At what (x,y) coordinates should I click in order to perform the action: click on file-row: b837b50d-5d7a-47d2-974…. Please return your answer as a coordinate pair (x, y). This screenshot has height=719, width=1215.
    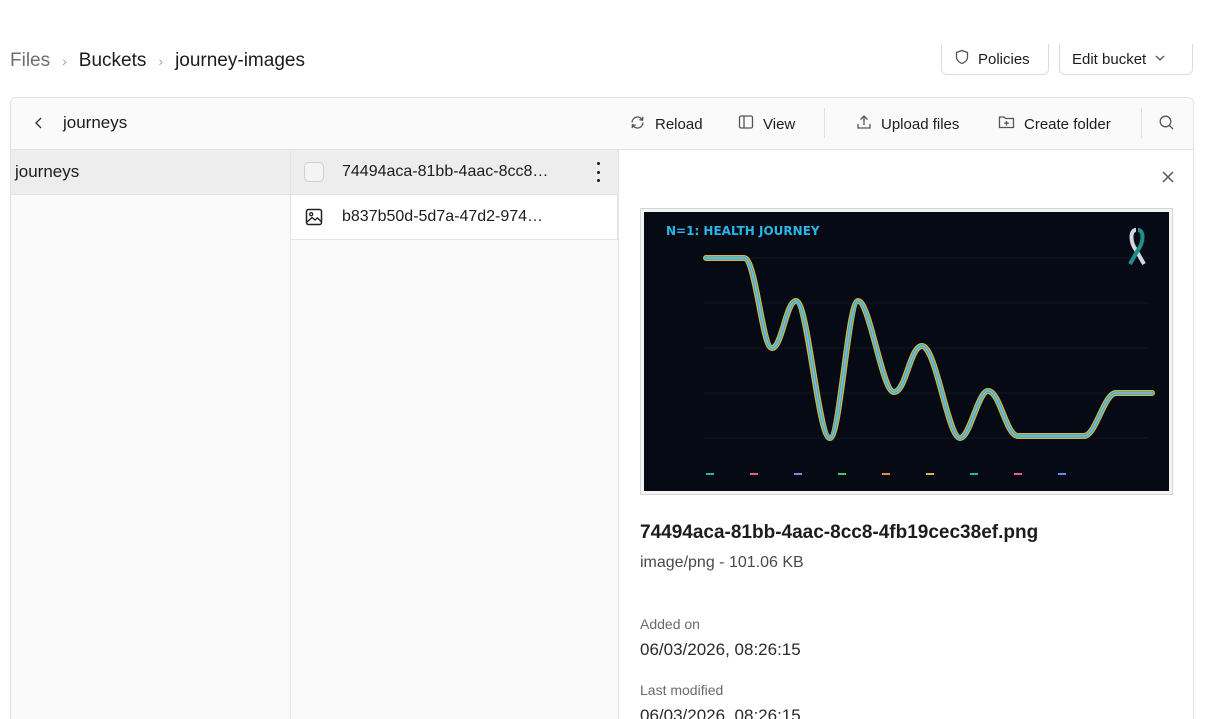
    Looking at the image, I should click on (454, 217).